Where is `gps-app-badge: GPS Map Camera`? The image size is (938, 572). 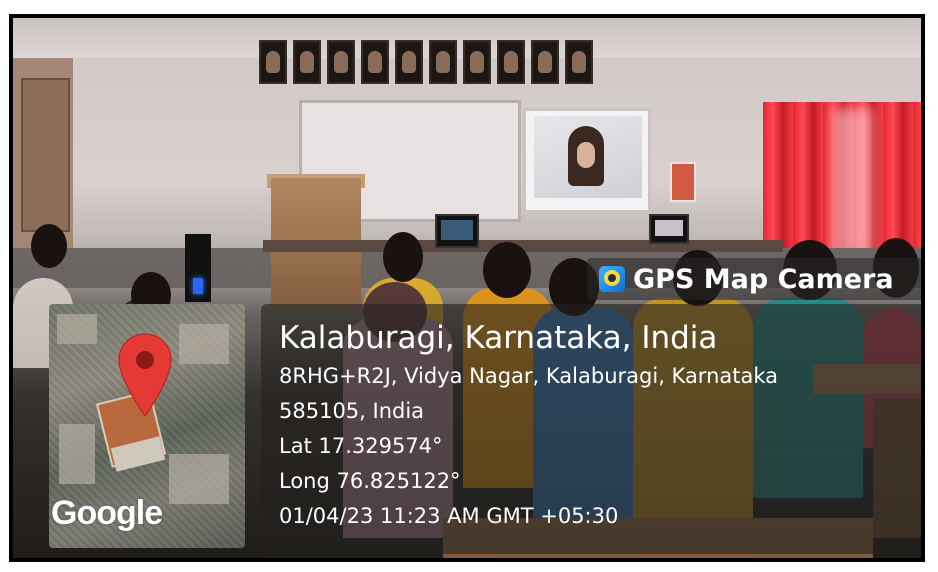 gps-app-badge: GPS Map Camera is located at coordinates (754, 279).